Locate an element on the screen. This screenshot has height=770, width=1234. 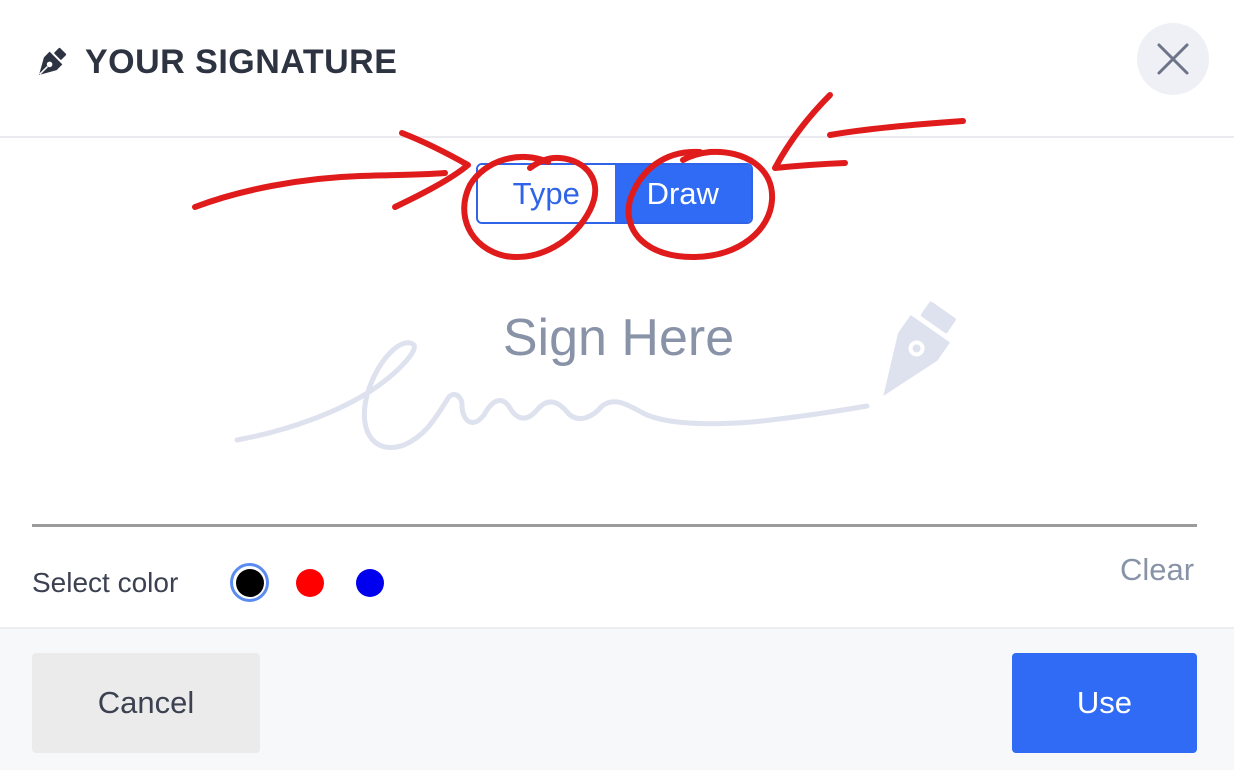
pen-nib-icon is located at coordinates (52, 61).